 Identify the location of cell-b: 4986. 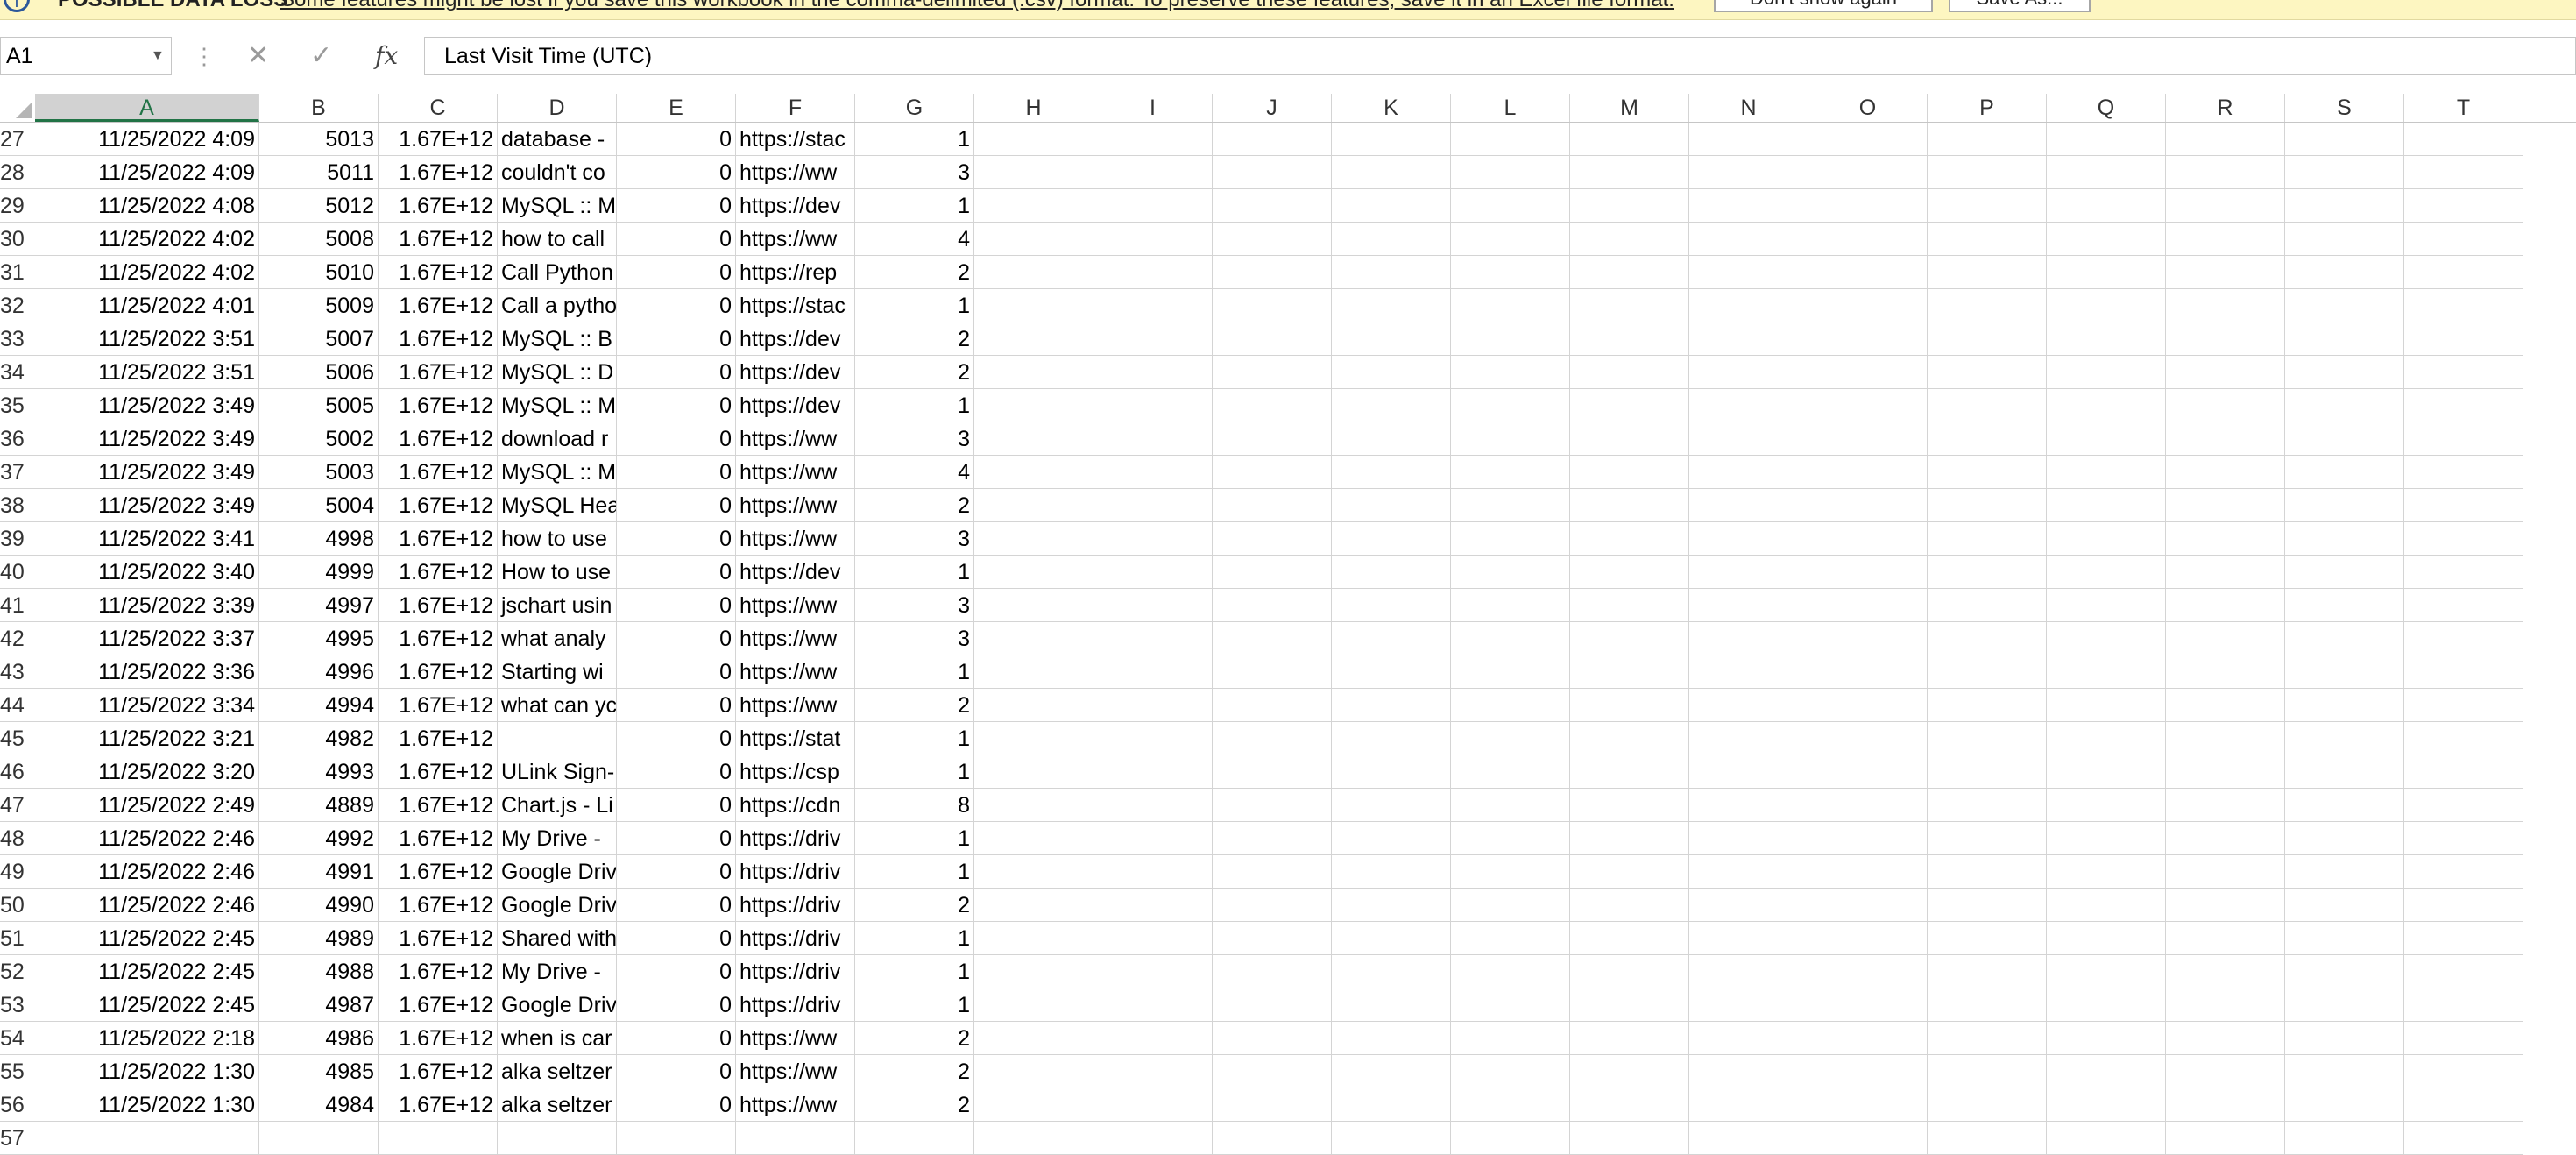
(319, 1038).